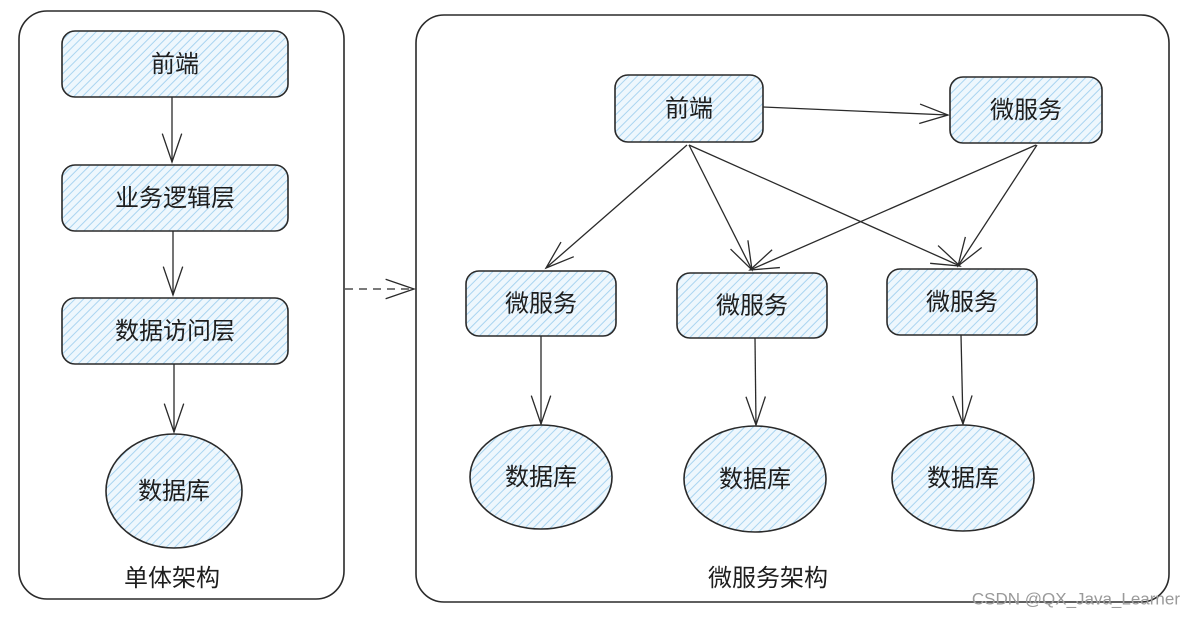 Image resolution: width=1193 pixels, height=619 pixels. Describe the element at coordinates (1076, 599) in the screenshot. I see `watermark: CSDN @QX_Java_Learner` at that location.